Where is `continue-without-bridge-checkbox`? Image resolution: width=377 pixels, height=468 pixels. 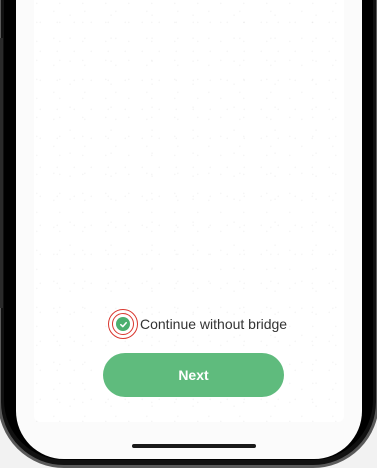
continue-without-bridge-checkbox is located at coordinates (123, 324).